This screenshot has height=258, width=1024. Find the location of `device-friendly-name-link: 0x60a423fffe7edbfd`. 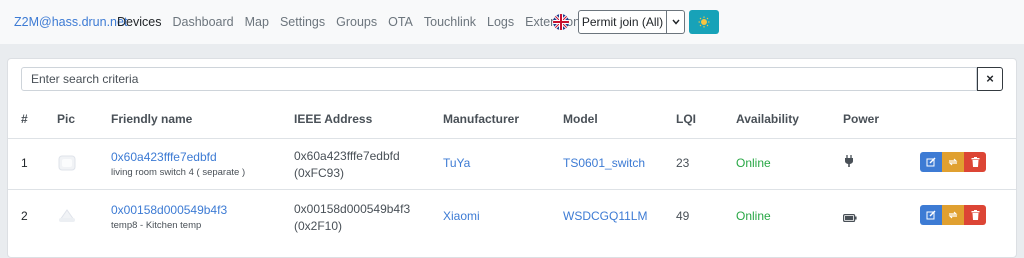

device-friendly-name-link: 0x60a423fffe7edbfd is located at coordinates (164, 157).